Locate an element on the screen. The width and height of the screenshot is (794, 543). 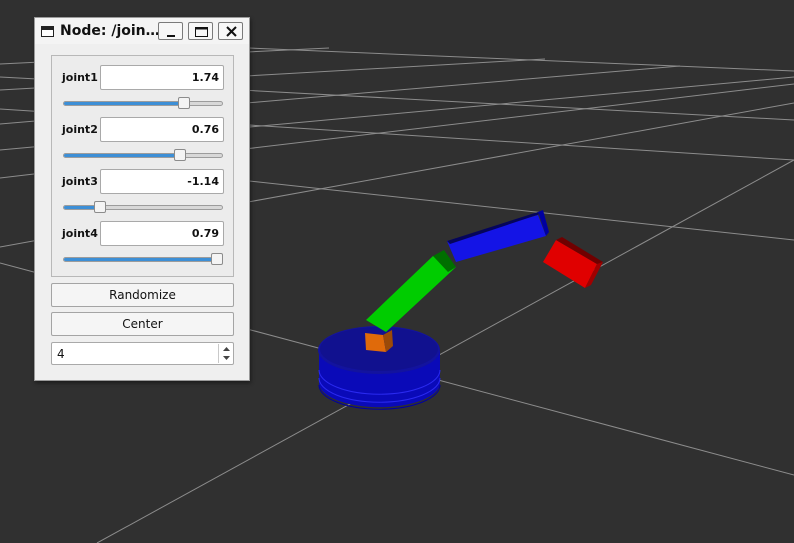
close-button is located at coordinates (230, 31).